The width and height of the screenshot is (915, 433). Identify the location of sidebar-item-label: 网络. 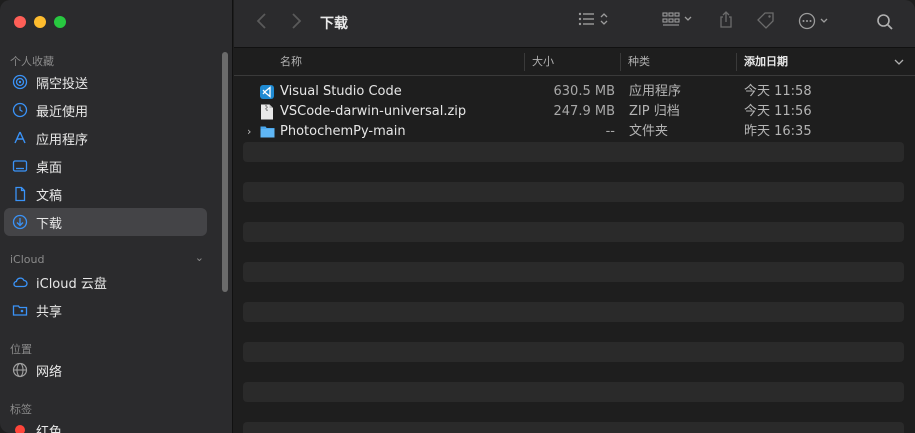
(49, 372).